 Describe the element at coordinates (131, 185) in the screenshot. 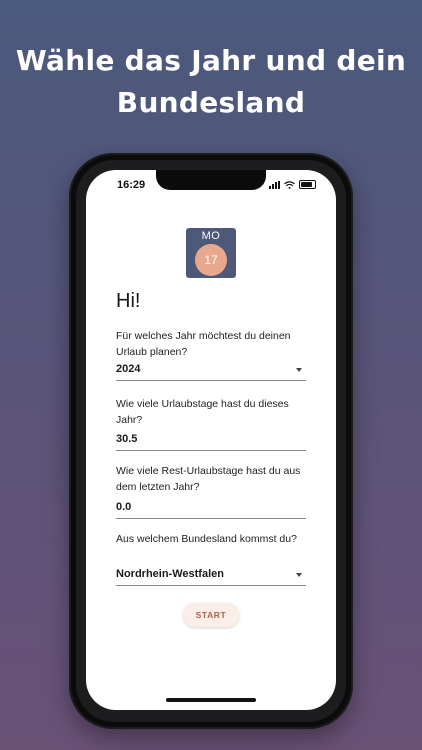

I see `status-time: 16:29` at that location.